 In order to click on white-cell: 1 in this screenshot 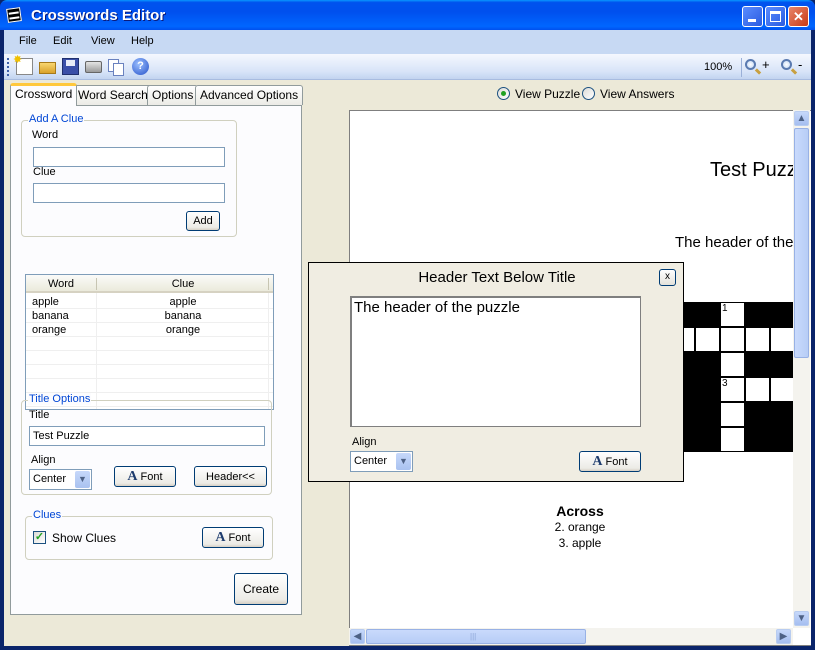, I will do `click(732, 314)`.